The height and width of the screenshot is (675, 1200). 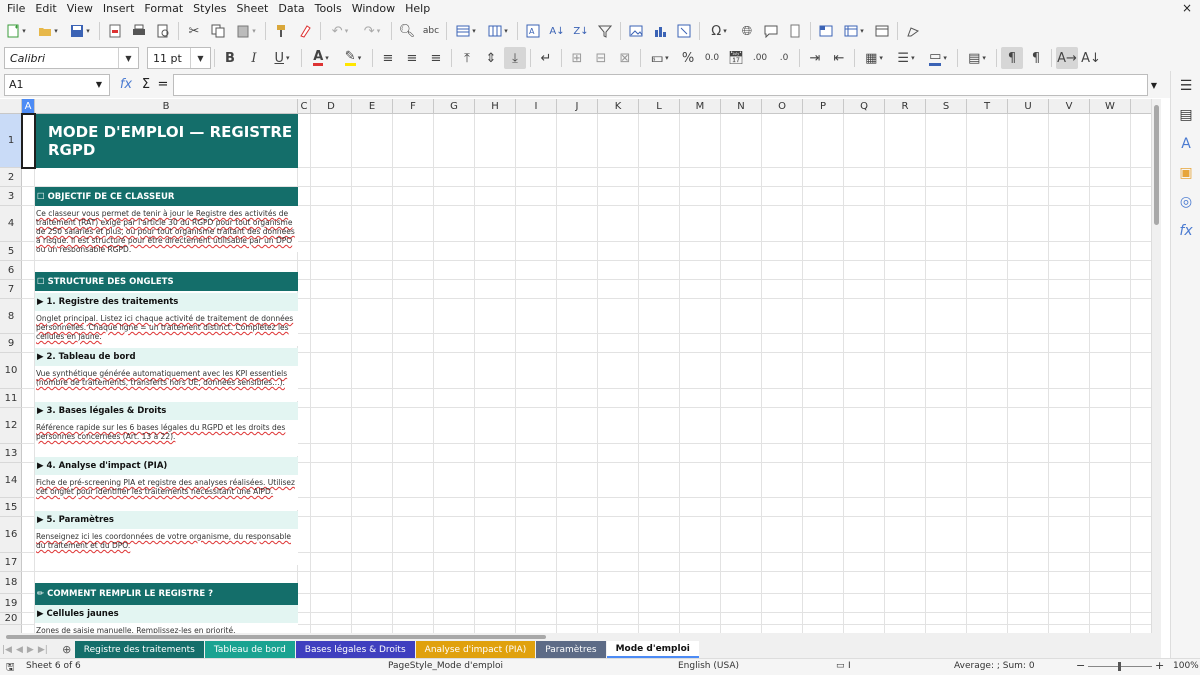 What do you see at coordinates (355, 649) in the screenshot?
I see `sheet-tab: Bases légales & Droits` at bounding box center [355, 649].